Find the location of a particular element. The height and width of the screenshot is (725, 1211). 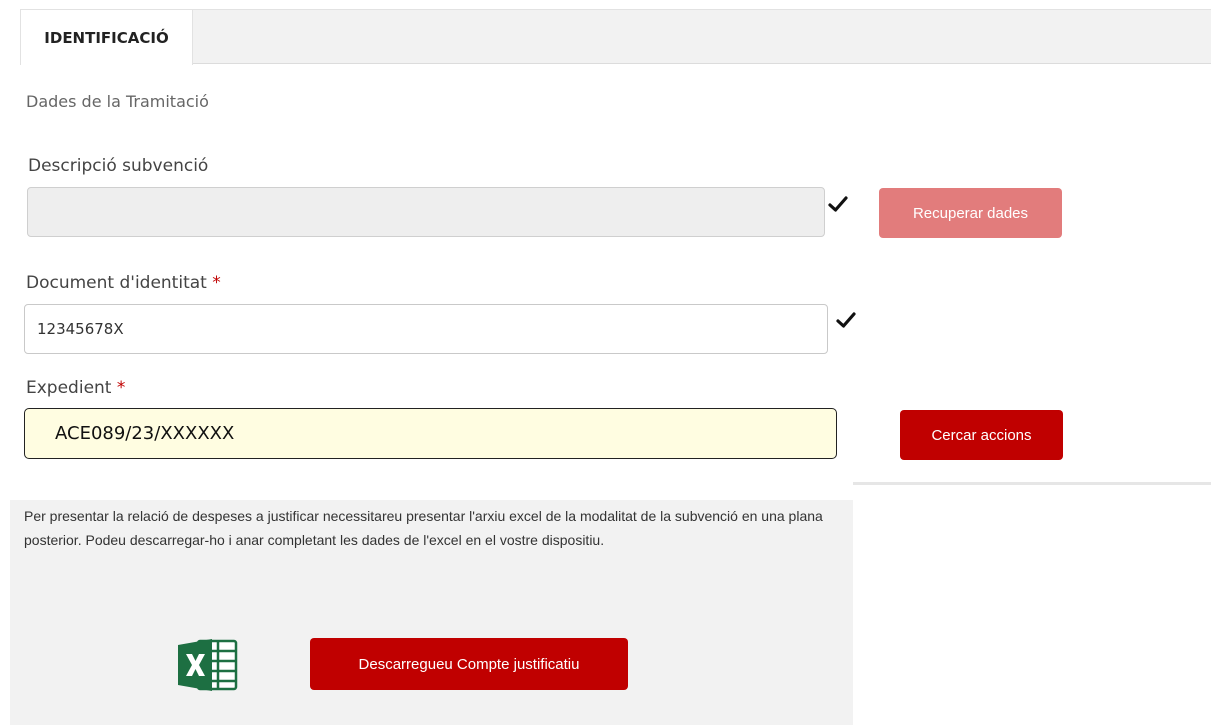

tab-identificacio: IDENTIFICACIÓ is located at coordinates (106, 37).